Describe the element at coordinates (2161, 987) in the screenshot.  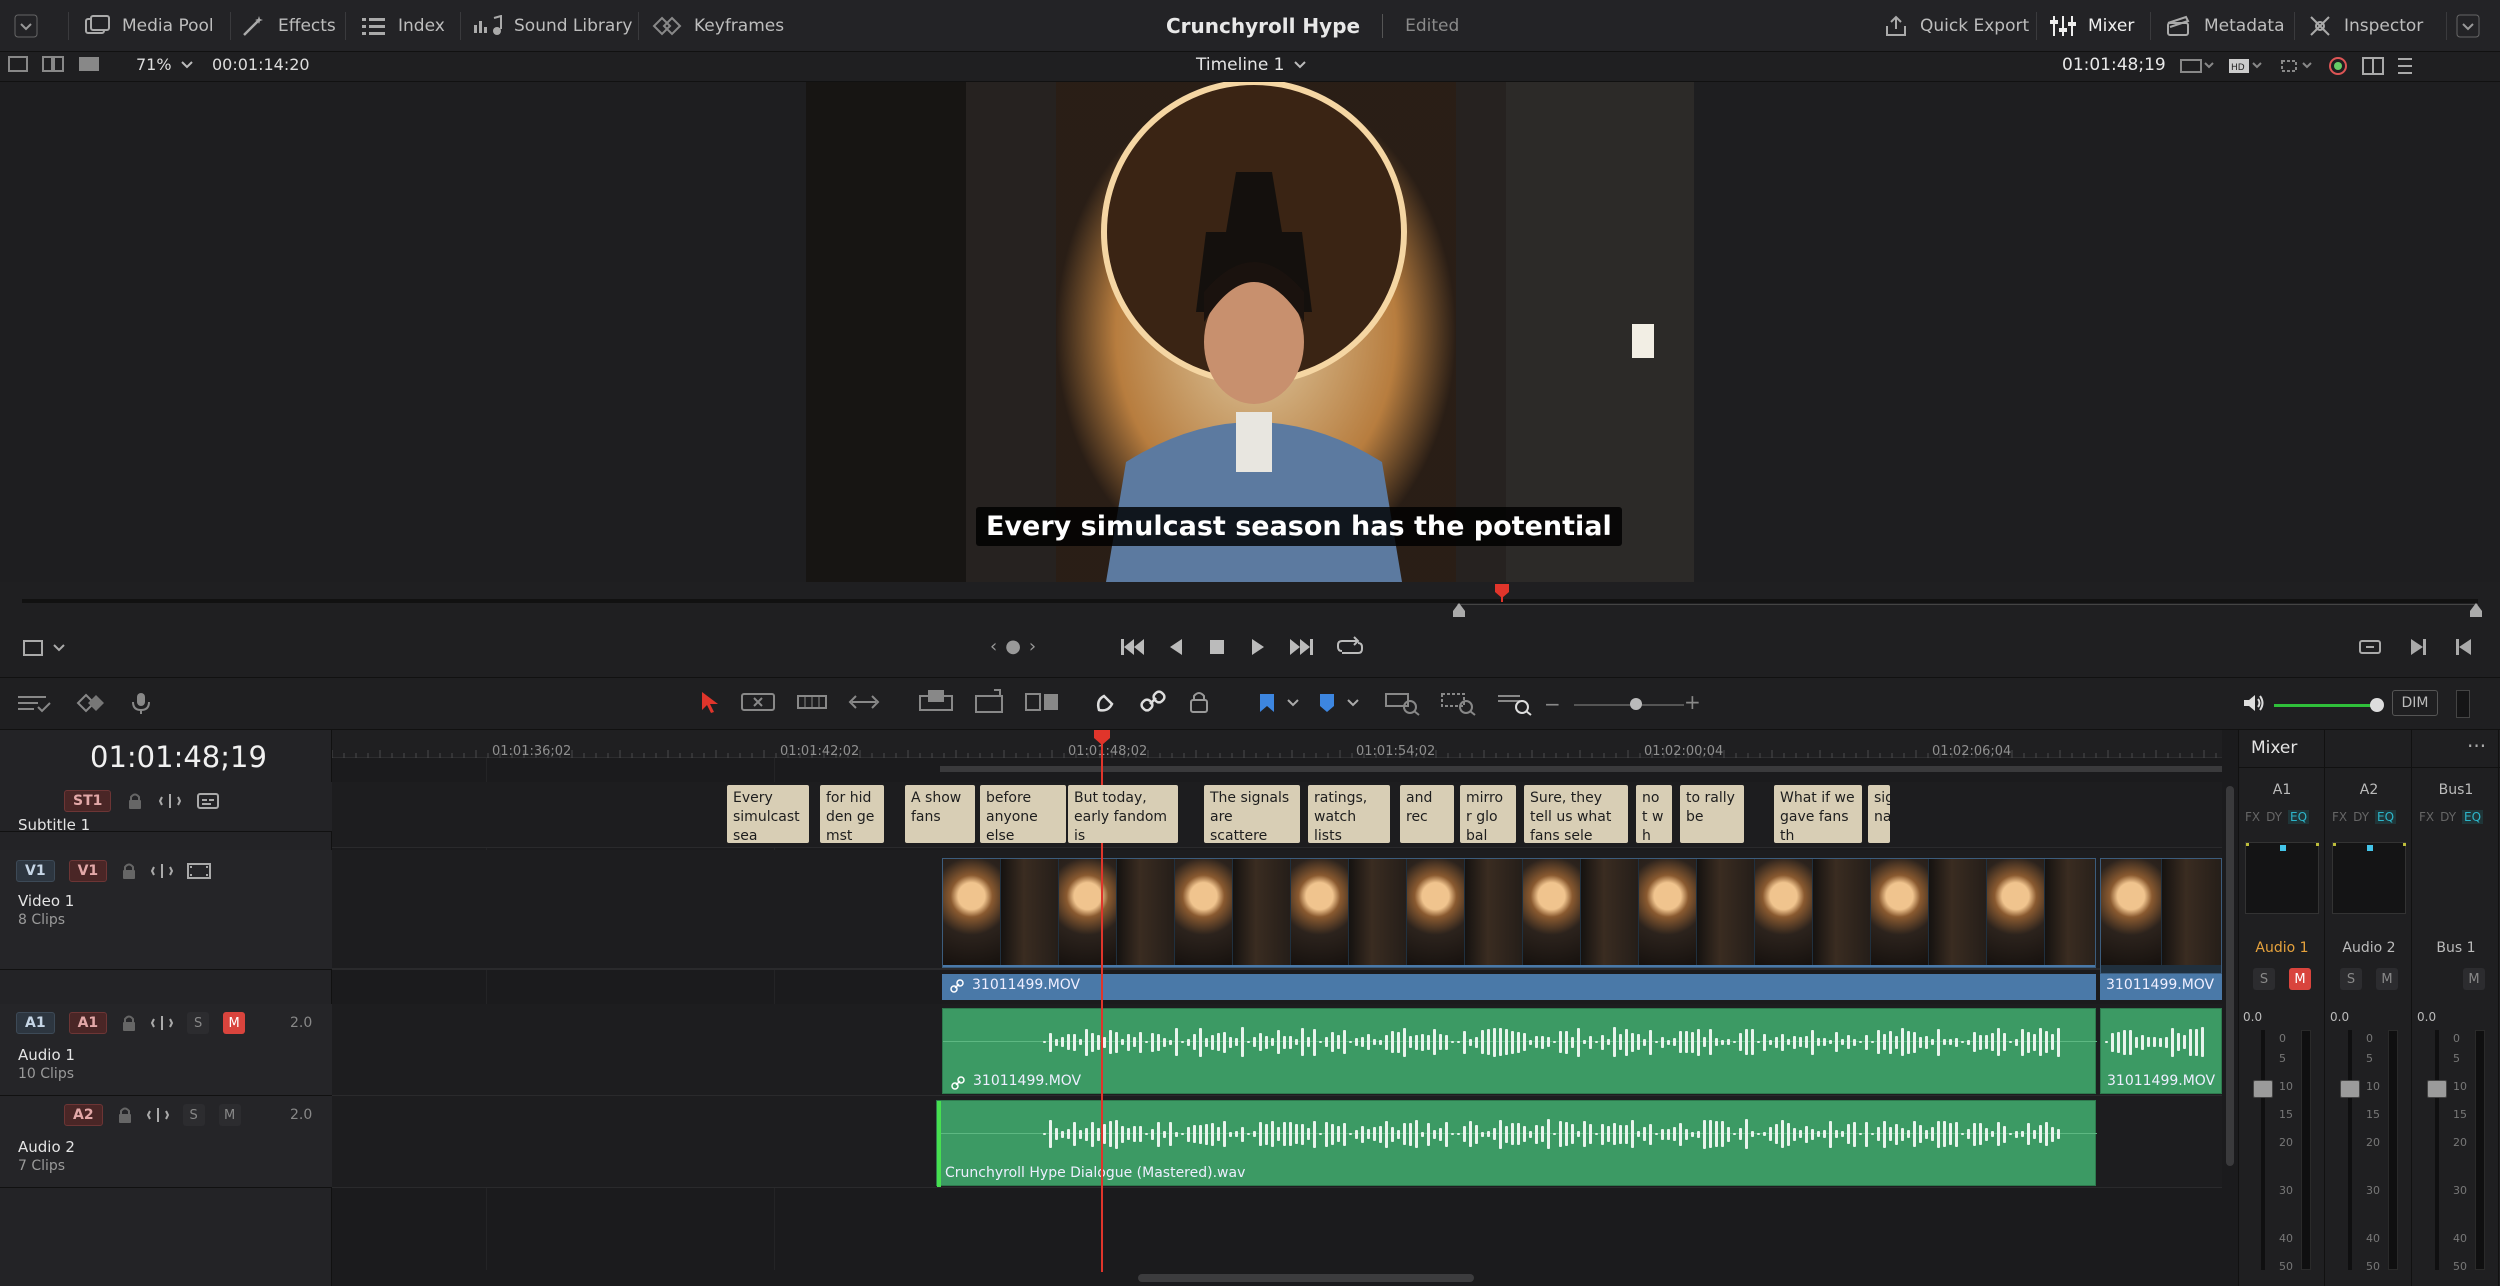
I see `video-clip-2-label-bar: 31011499.MOV` at that location.